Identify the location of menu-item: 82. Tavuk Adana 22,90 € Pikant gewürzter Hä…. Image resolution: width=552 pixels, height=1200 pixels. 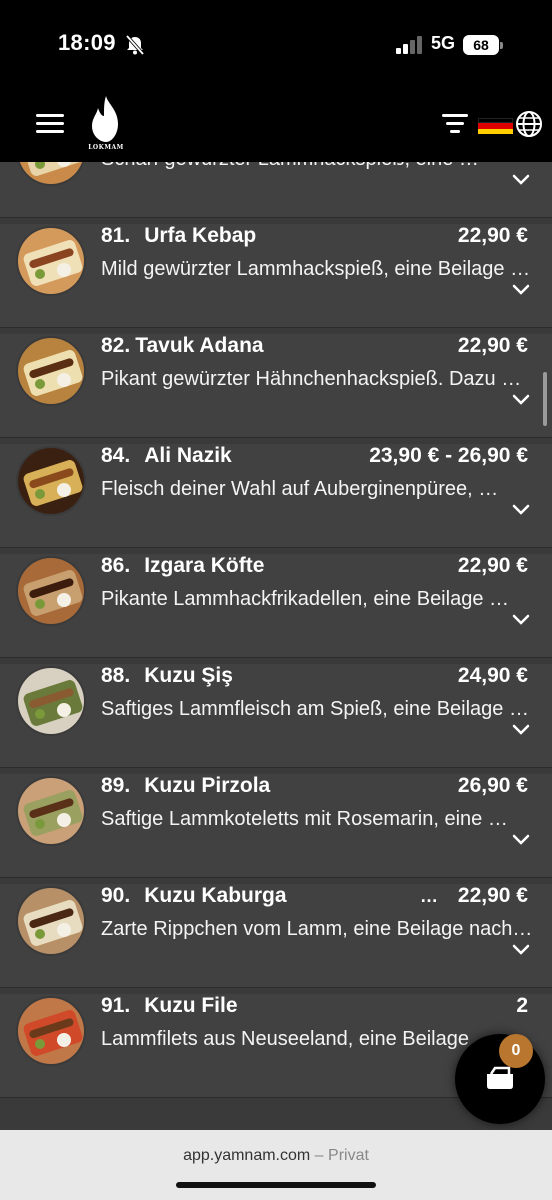
(276, 386).